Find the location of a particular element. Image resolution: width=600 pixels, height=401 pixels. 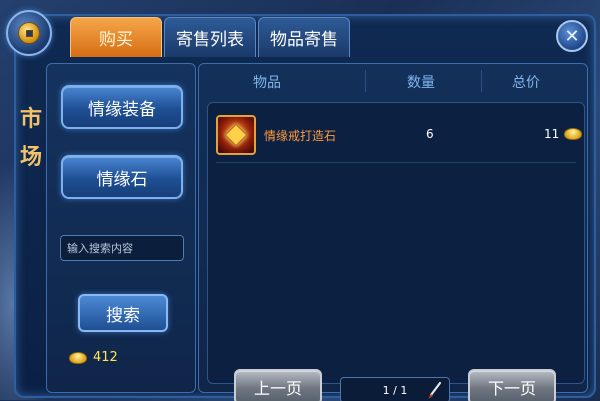

gem-icon is located at coordinates (236, 135).